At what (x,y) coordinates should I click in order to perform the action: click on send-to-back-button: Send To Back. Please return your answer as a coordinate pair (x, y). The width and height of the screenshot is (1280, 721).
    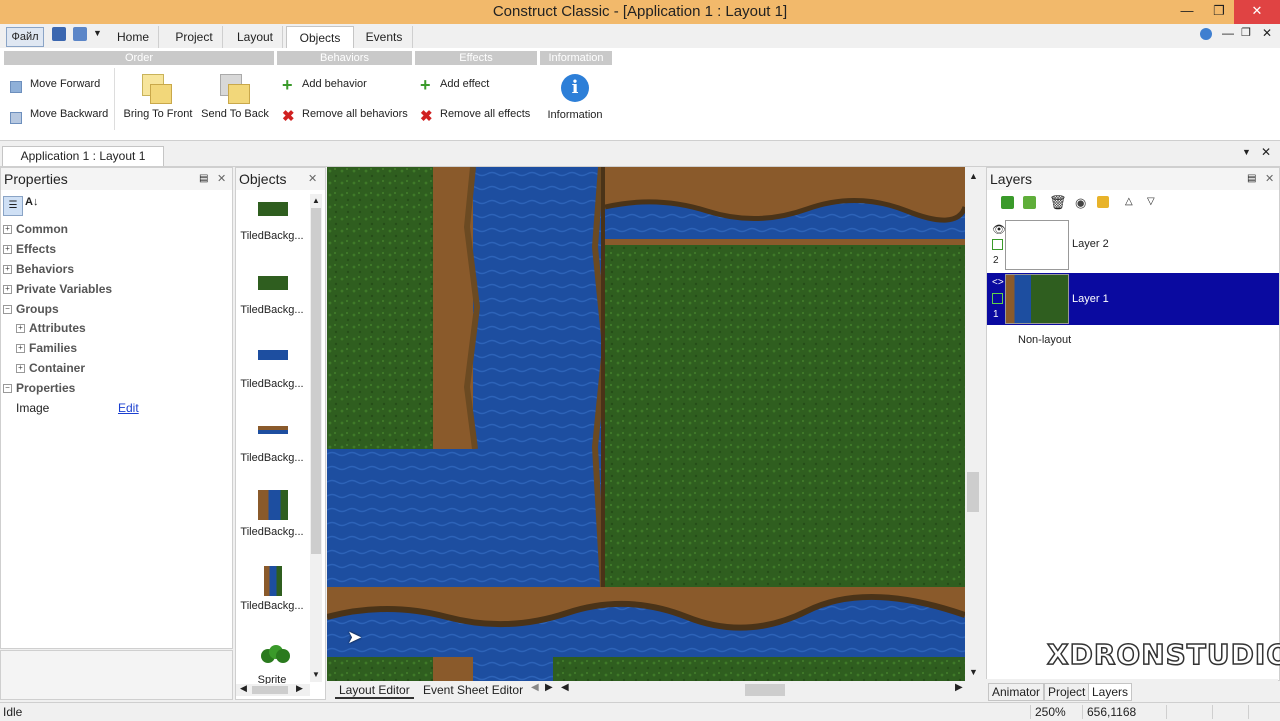
    Looking at the image, I should click on (235, 99).